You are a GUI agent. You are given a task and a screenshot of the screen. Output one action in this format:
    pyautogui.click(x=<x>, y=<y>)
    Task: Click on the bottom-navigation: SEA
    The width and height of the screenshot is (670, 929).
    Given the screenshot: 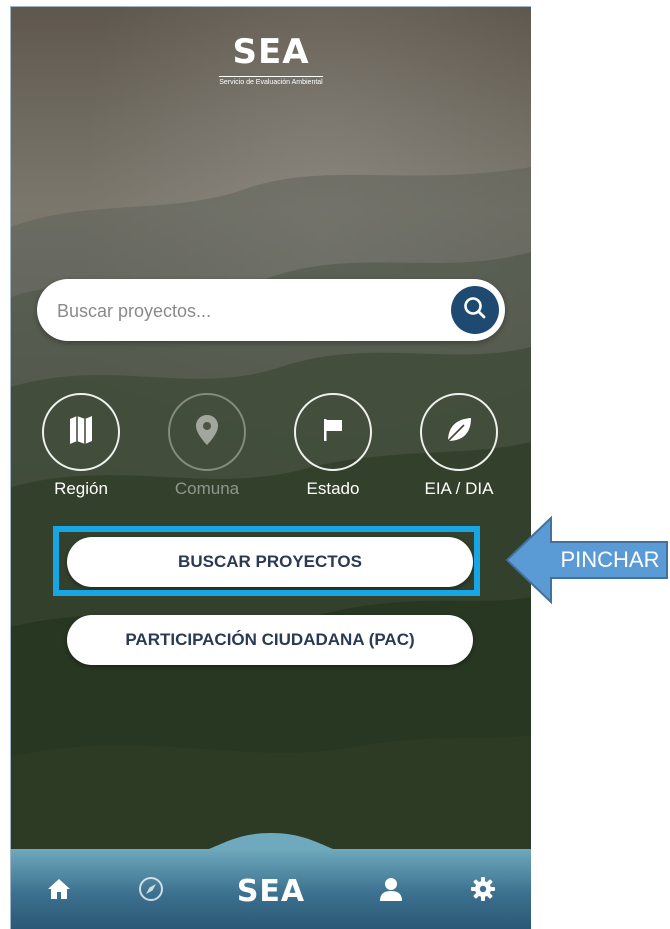 What is the action you would take?
    pyautogui.click(x=271, y=889)
    